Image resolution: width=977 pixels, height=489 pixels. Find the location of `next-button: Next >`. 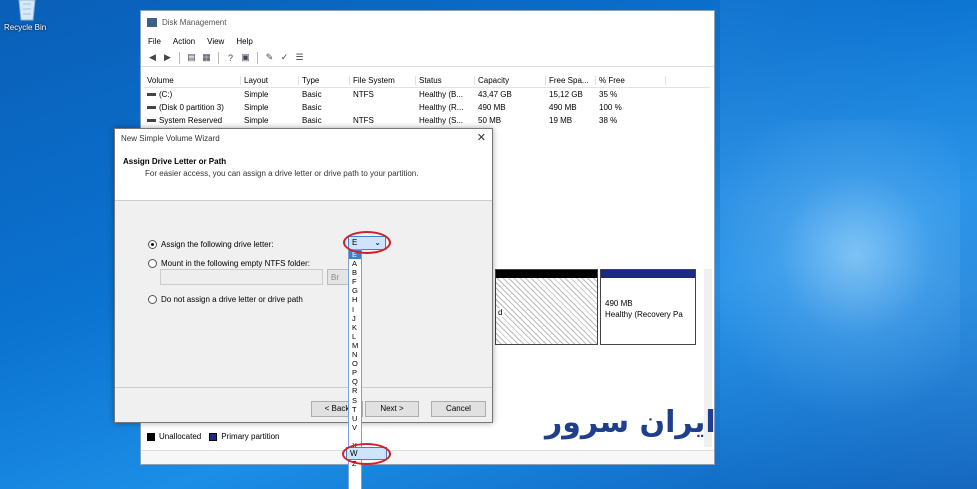

next-button: Next > is located at coordinates (392, 409).